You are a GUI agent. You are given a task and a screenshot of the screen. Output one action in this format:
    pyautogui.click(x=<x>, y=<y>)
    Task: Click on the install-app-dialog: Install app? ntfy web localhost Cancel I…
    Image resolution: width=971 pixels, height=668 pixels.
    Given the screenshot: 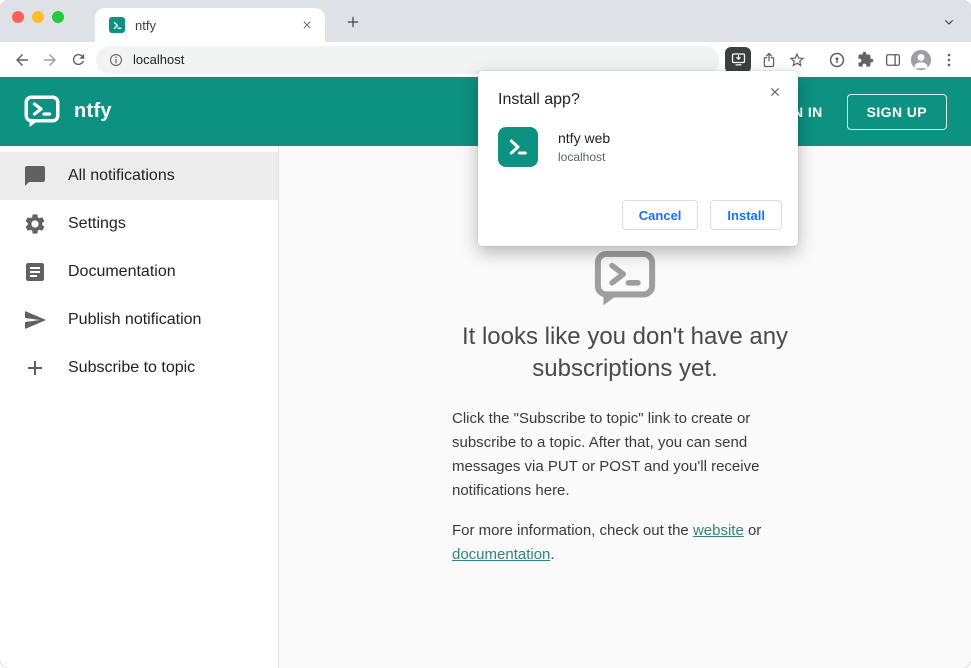 What is the action you would take?
    pyautogui.click(x=638, y=158)
    